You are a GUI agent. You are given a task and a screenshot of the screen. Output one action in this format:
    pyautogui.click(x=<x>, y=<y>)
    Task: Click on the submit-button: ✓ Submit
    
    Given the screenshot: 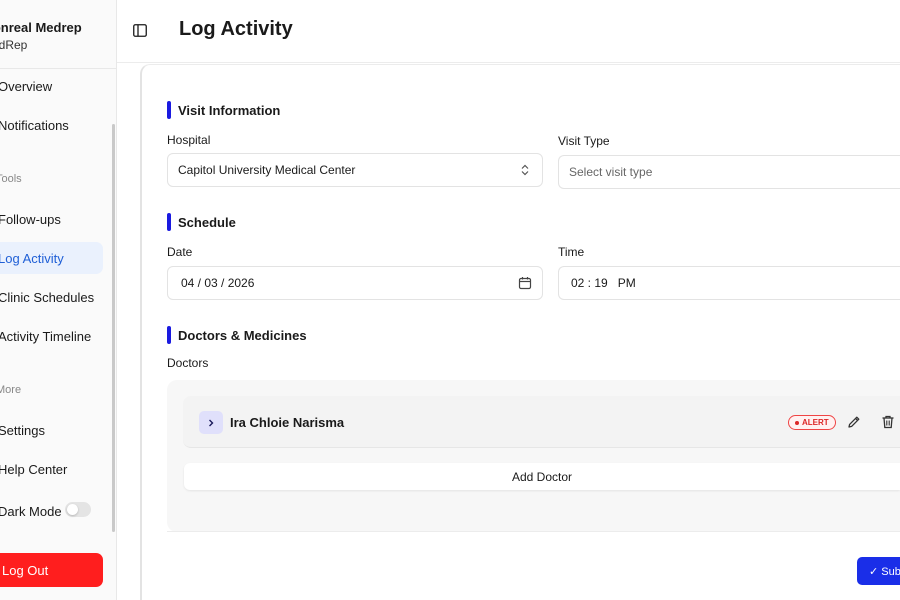 What is the action you would take?
    pyautogui.click(x=878, y=571)
    